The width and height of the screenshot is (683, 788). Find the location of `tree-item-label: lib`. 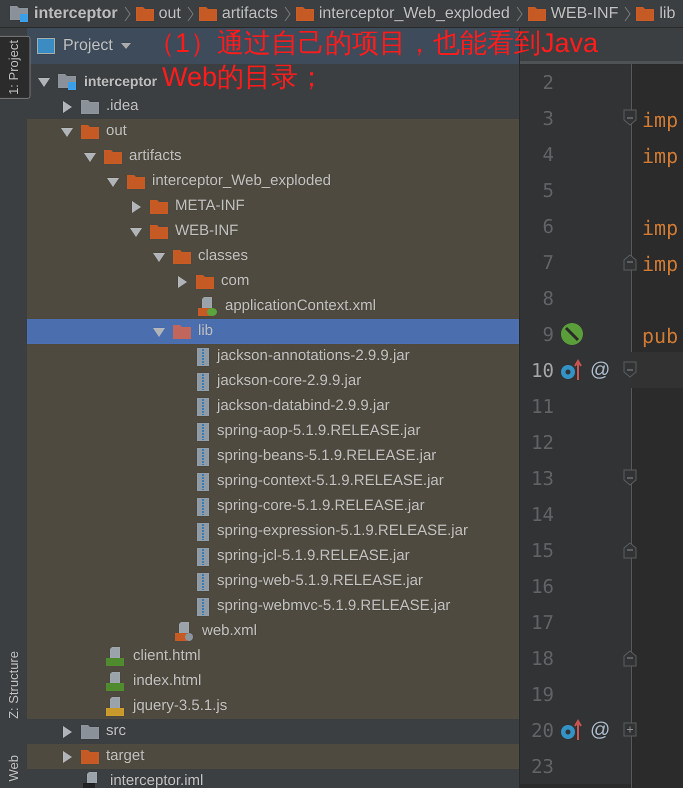

tree-item-label: lib is located at coordinates (206, 331).